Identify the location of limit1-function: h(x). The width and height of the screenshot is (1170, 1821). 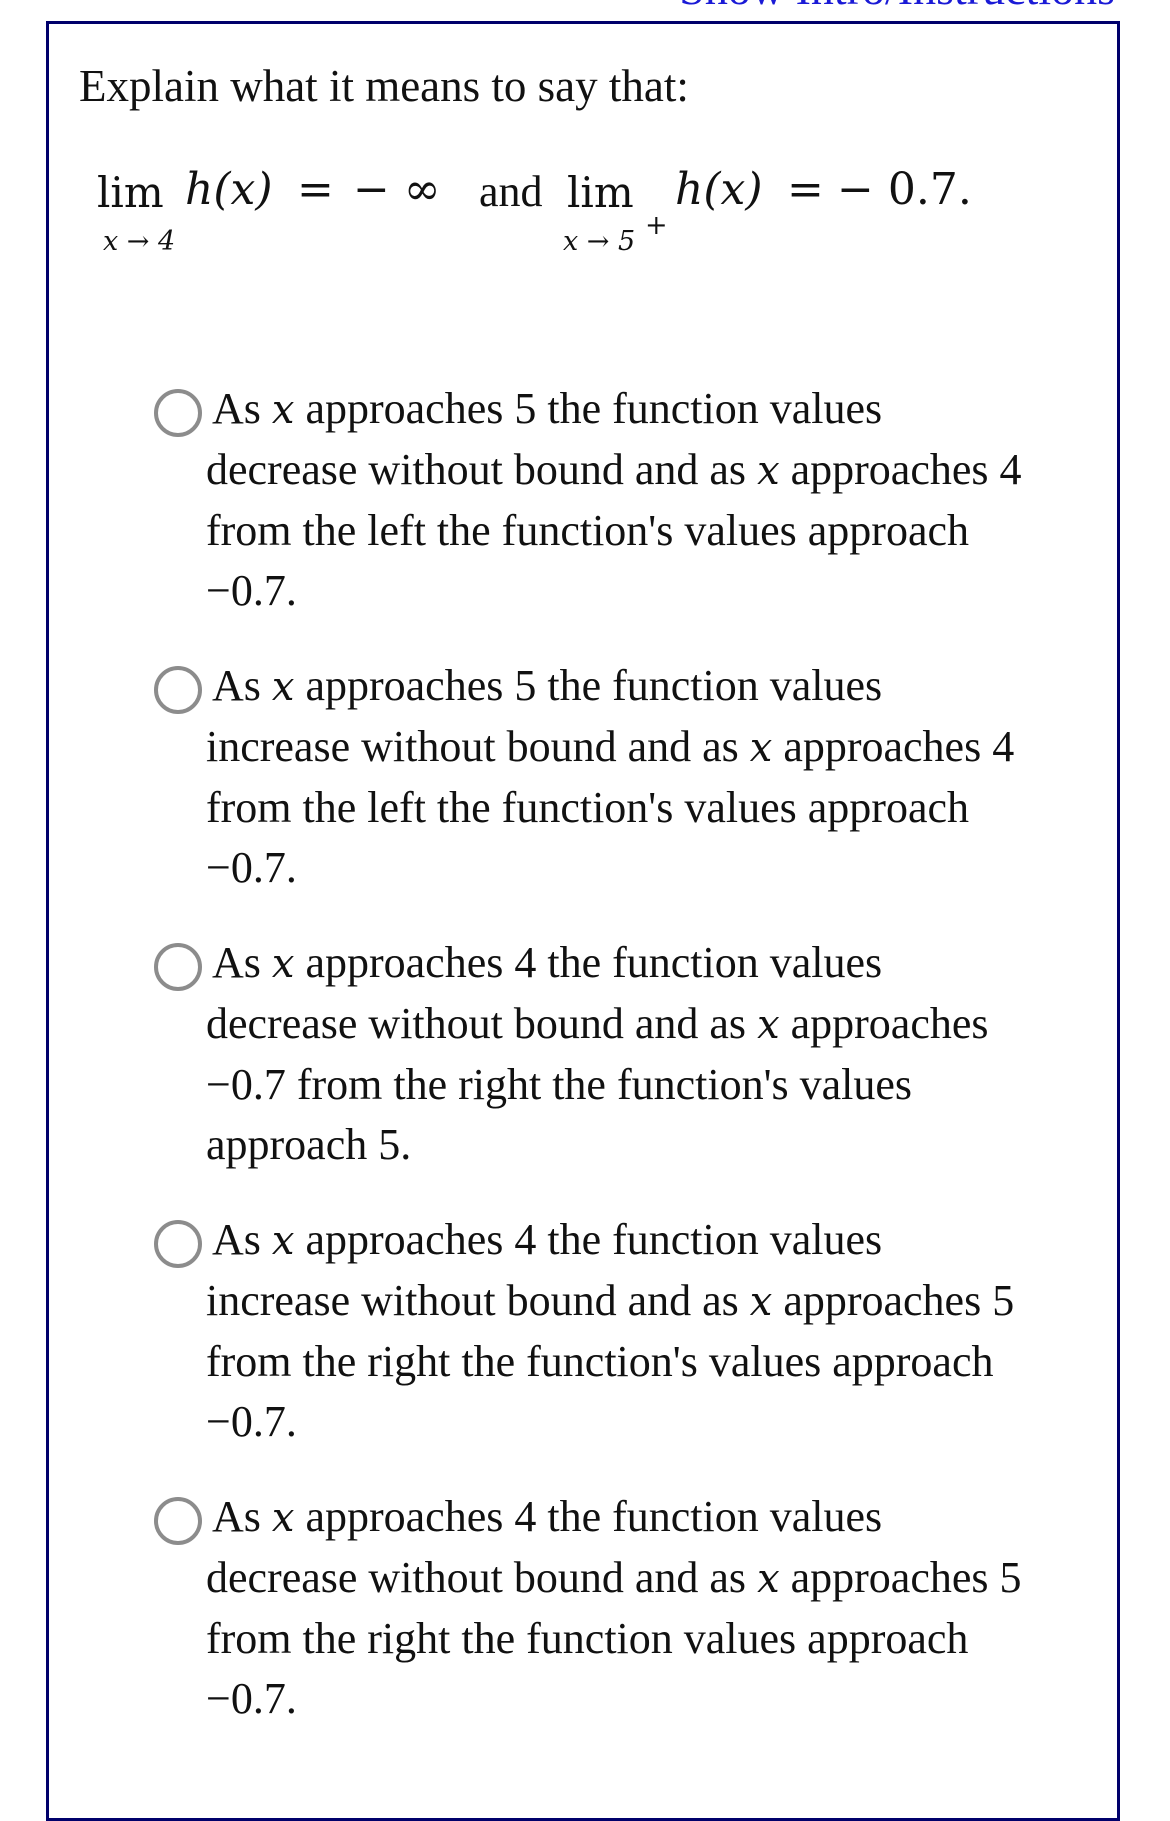
(229, 189).